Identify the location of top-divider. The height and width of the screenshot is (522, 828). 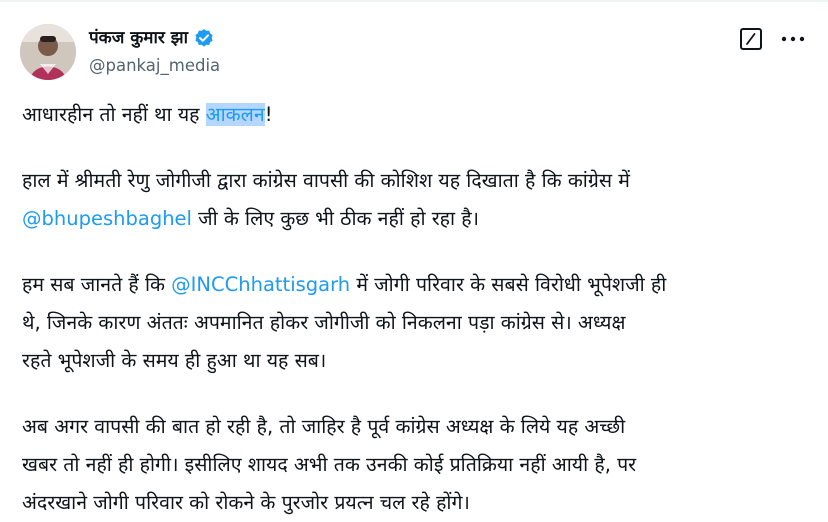
(414, 1).